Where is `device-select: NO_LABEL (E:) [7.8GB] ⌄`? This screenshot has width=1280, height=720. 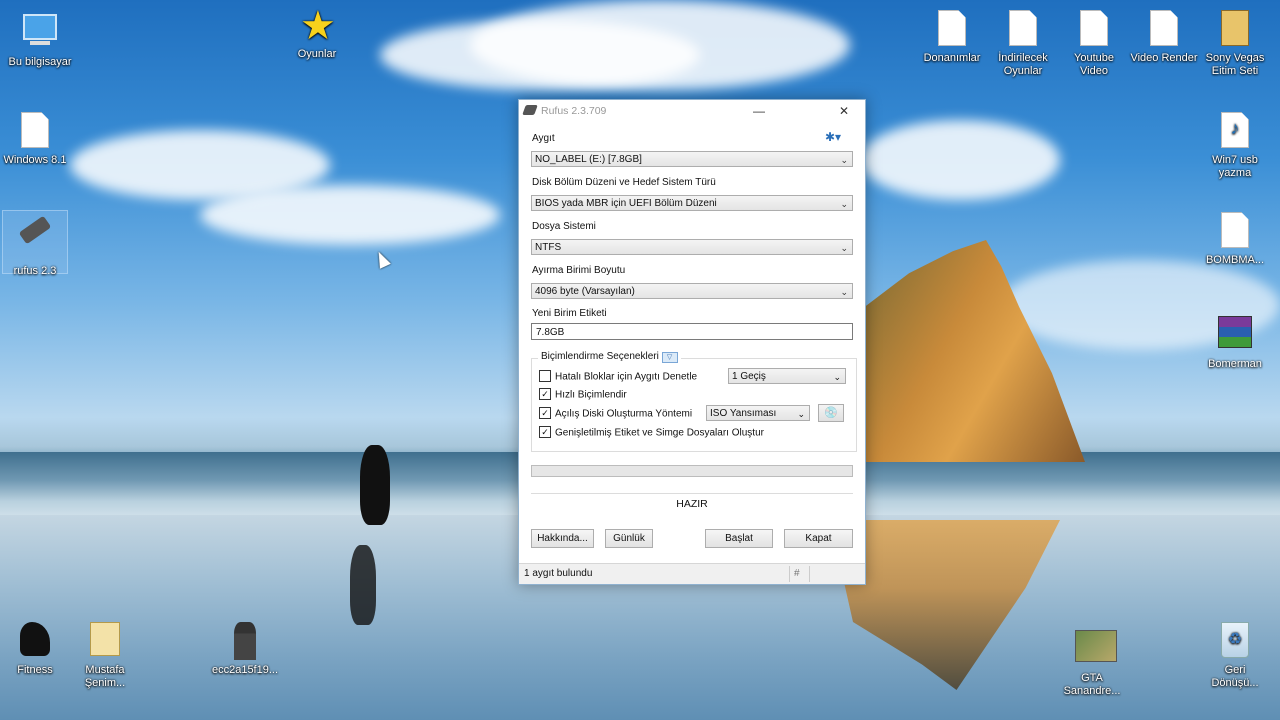 device-select: NO_LABEL (E:) [7.8GB] ⌄ is located at coordinates (692, 159).